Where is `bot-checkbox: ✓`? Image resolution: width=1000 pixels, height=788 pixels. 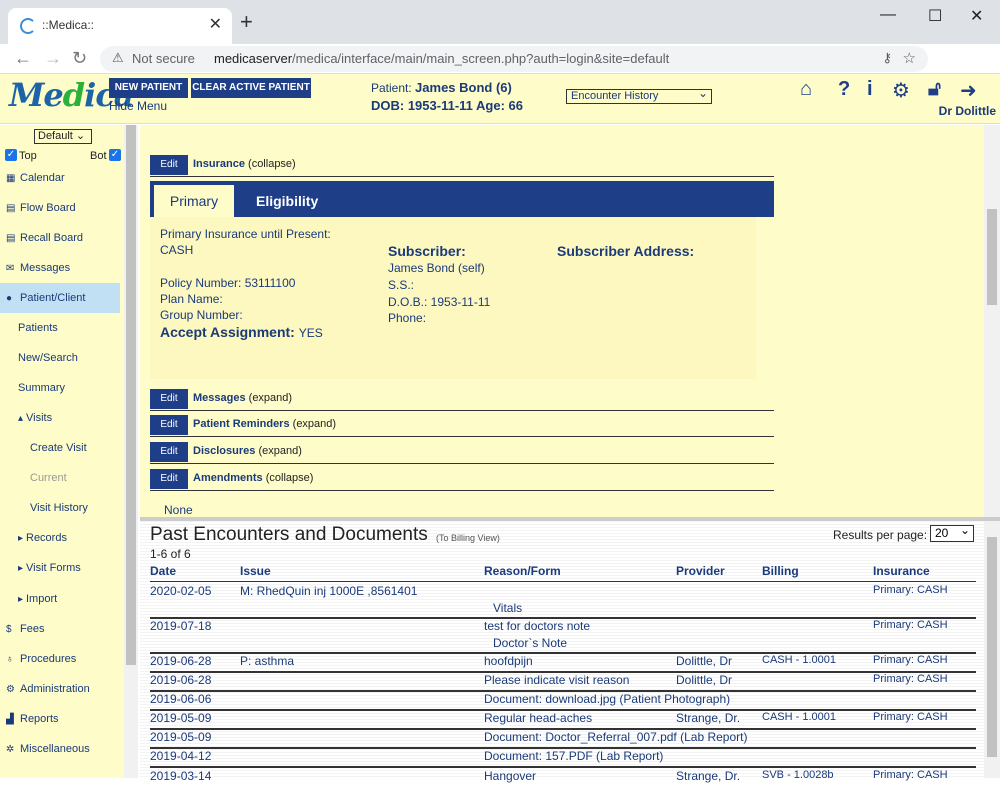
bot-checkbox: ✓ is located at coordinates (115, 155).